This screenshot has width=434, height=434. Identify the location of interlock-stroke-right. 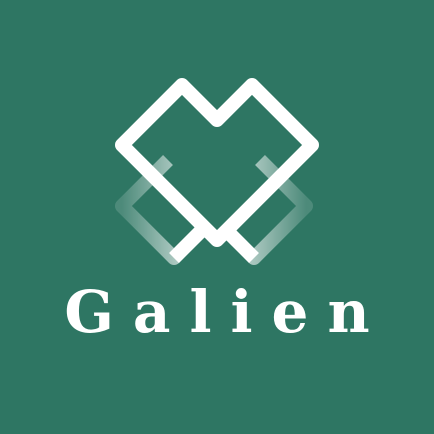
(238, 242).